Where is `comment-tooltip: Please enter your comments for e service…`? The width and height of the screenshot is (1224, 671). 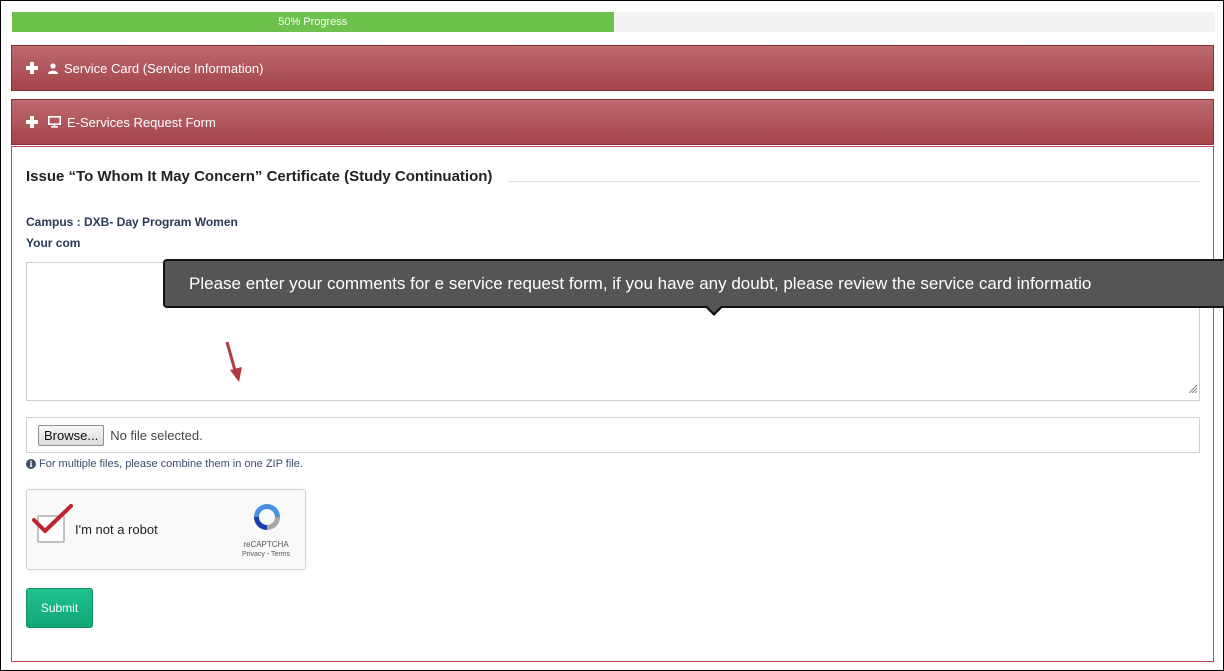 comment-tooltip: Please enter your comments for e service… is located at coordinates (693, 283).